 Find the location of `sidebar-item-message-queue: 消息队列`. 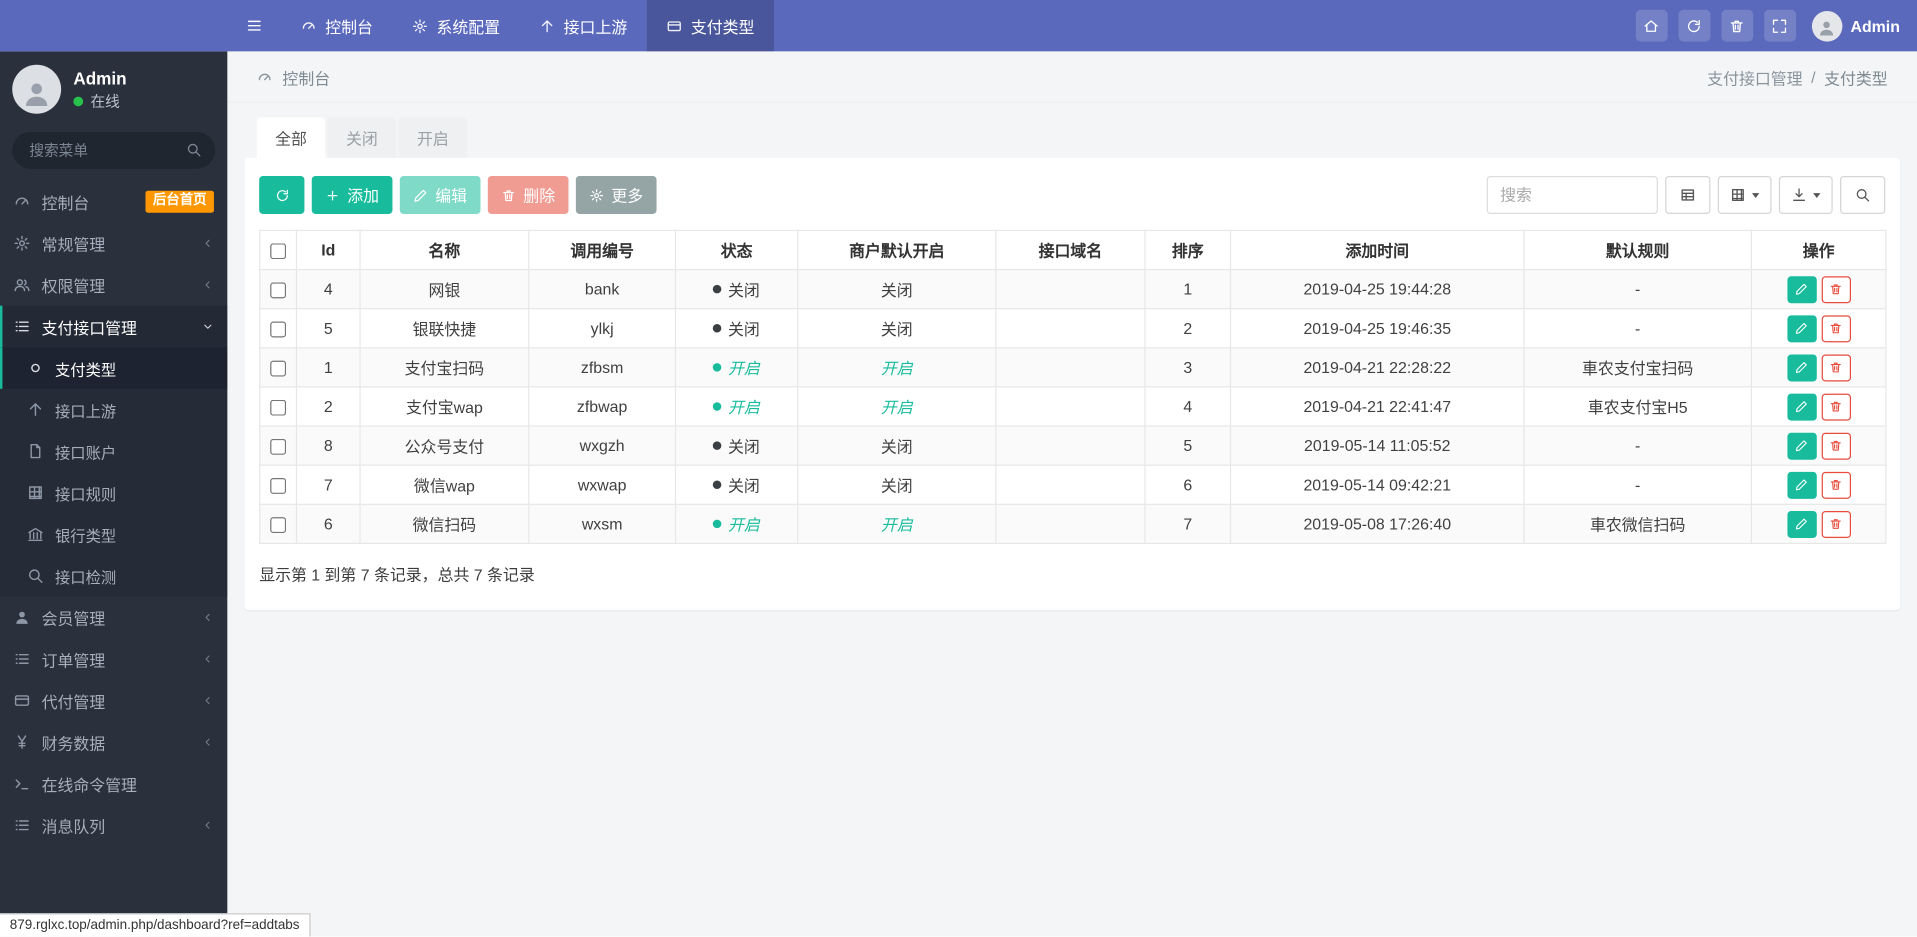

sidebar-item-message-queue: 消息队列 is located at coordinates (113, 825).